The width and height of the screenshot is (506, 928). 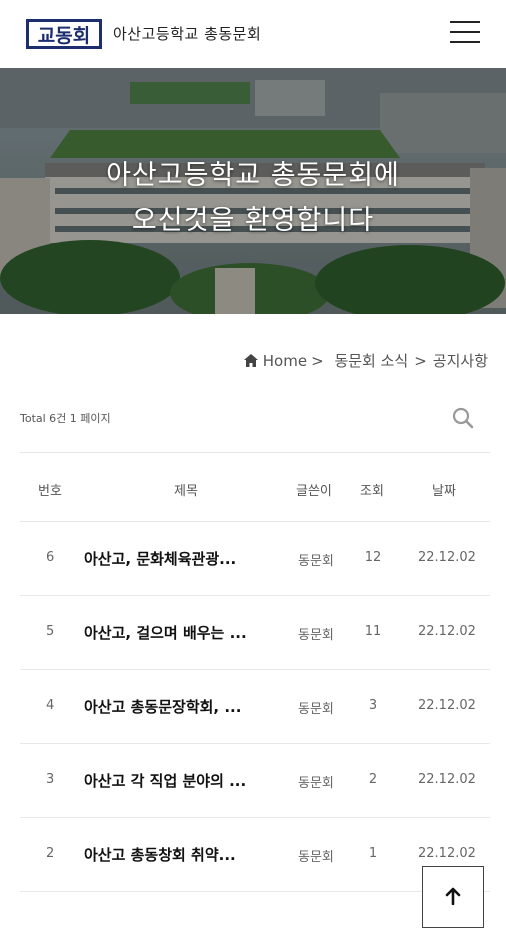 What do you see at coordinates (285, 361) in the screenshot?
I see `breadcrumb-home: Home` at bounding box center [285, 361].